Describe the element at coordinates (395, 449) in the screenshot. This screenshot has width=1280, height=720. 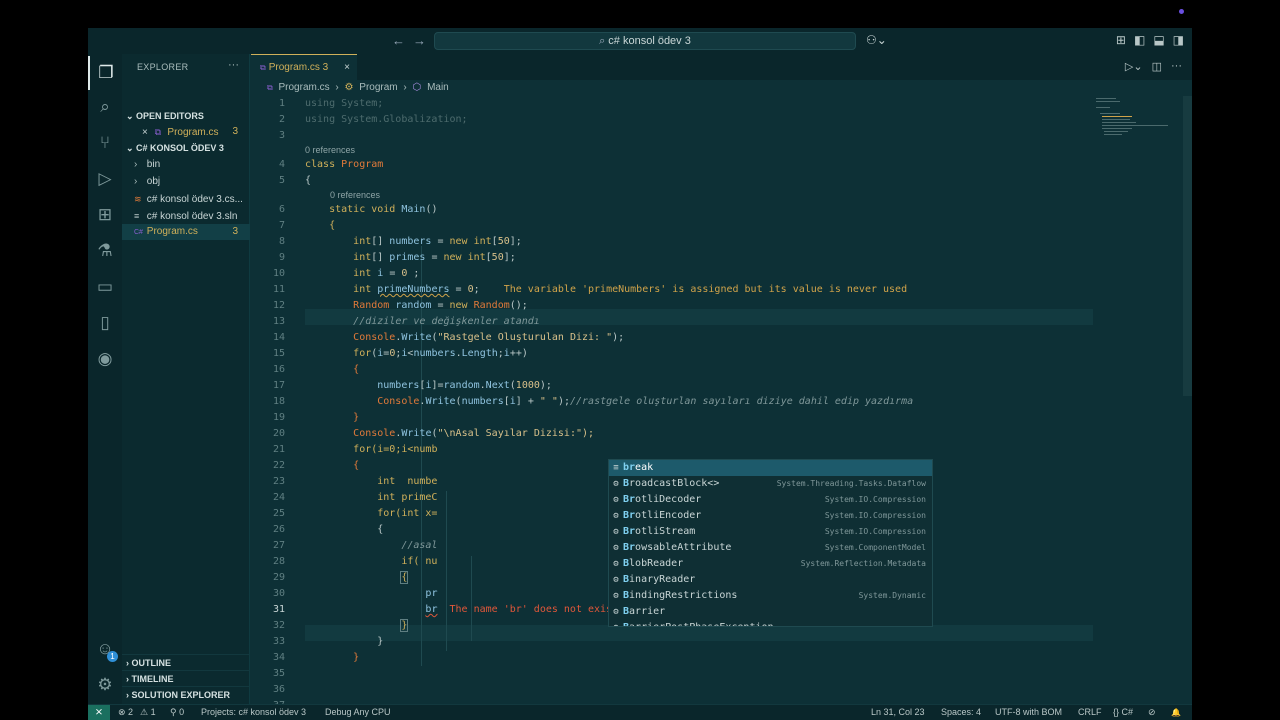
I see `code-fragment: for(i=0;i<numb` at that location.